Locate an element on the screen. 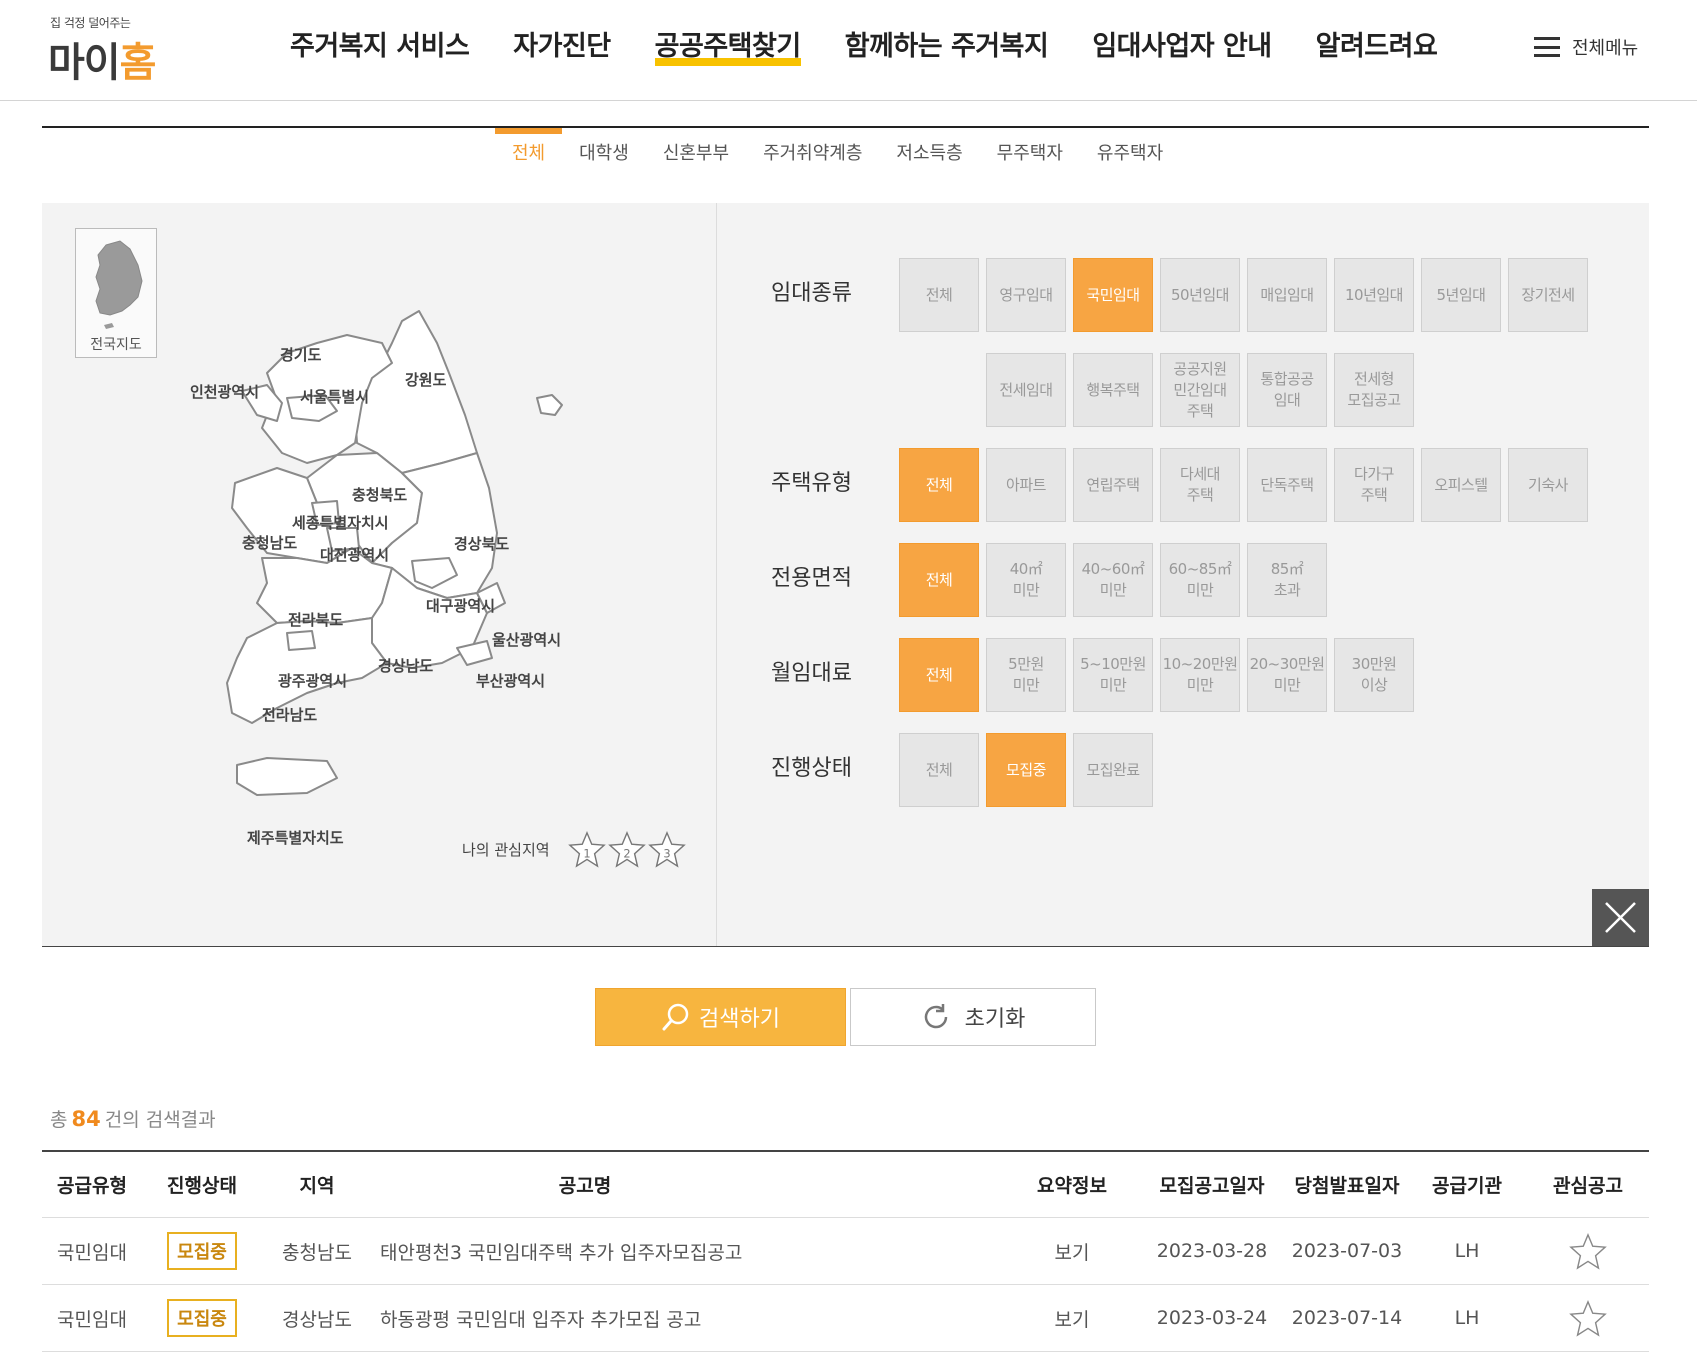  house-type-option: 연립주택 is located at coordinates (1113, 485).